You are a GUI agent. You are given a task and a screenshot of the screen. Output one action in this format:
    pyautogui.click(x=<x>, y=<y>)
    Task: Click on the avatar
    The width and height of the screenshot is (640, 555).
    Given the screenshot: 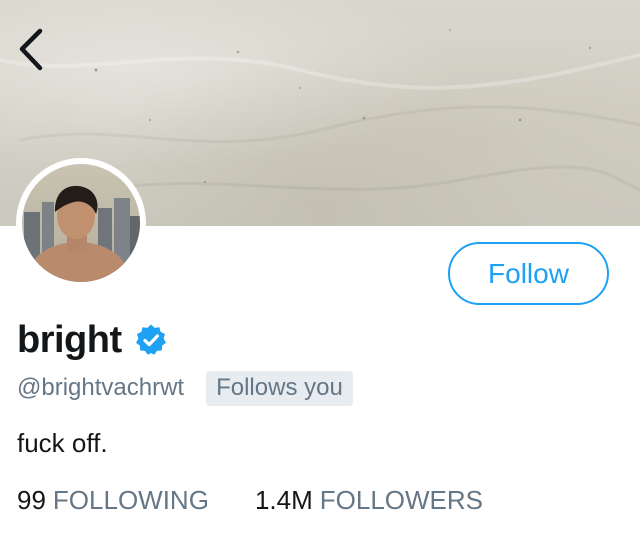 What is the action you would take?
    pyautogui.click(x=81, y=223)
    